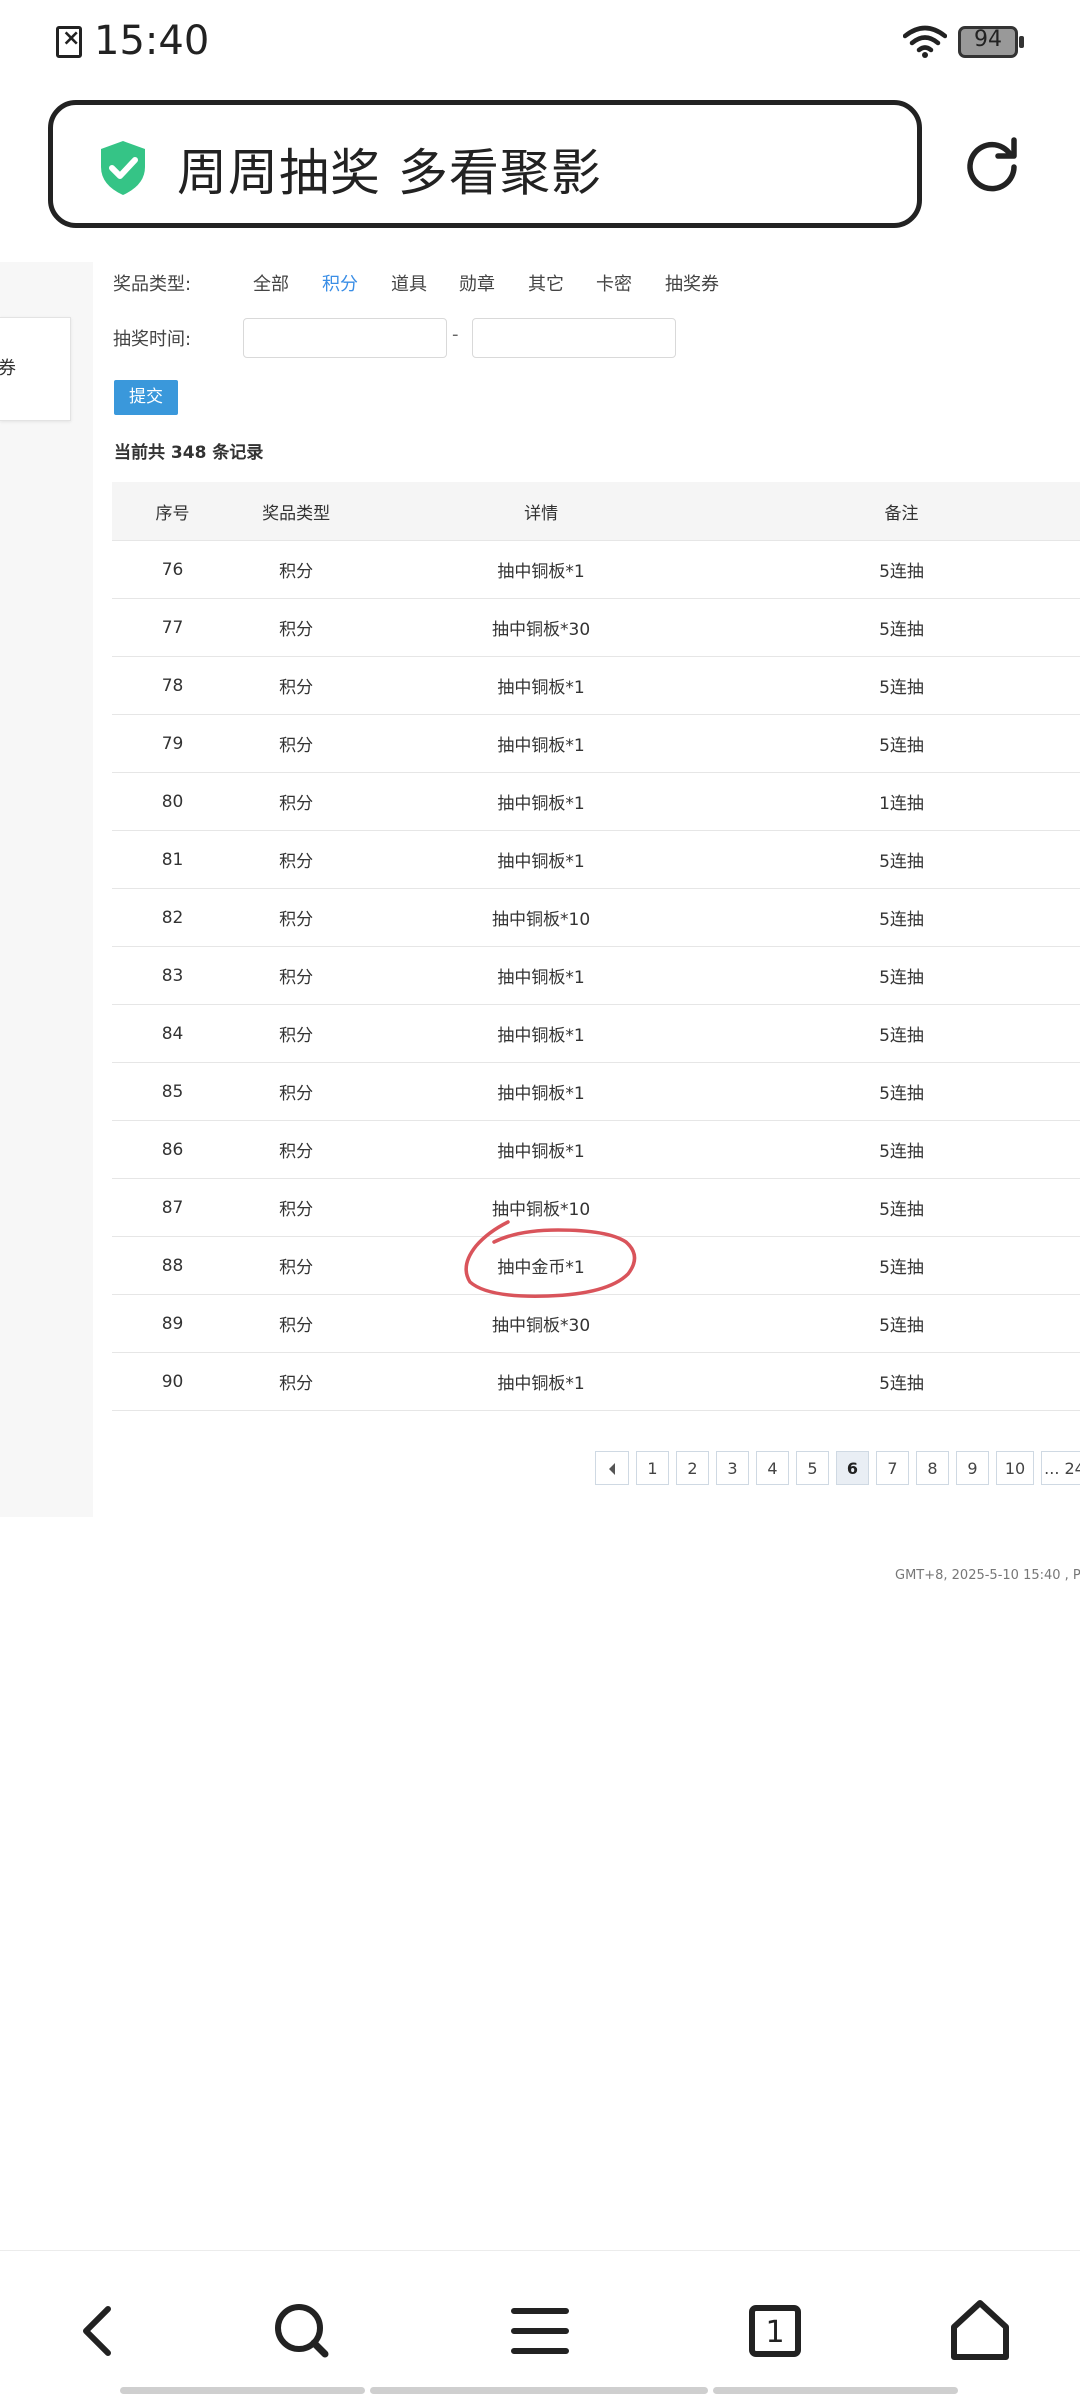  Describe the element at coordinates (692, 283) in the screenshot. I see `filter-lottery-tickets: 抽奖券` at that location.